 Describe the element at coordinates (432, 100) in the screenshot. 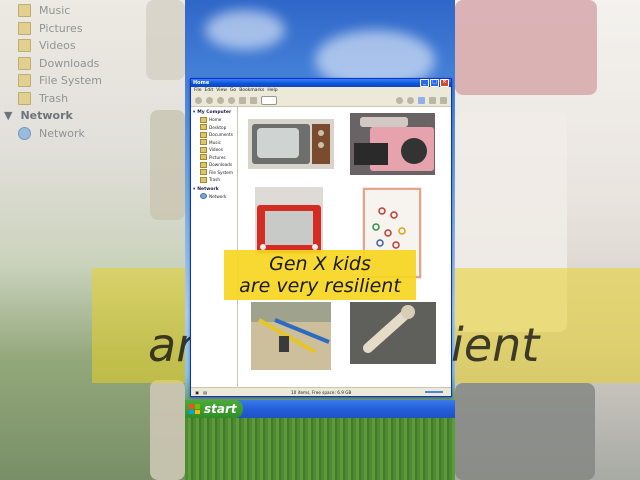

I see `list-view-icon` at that location.